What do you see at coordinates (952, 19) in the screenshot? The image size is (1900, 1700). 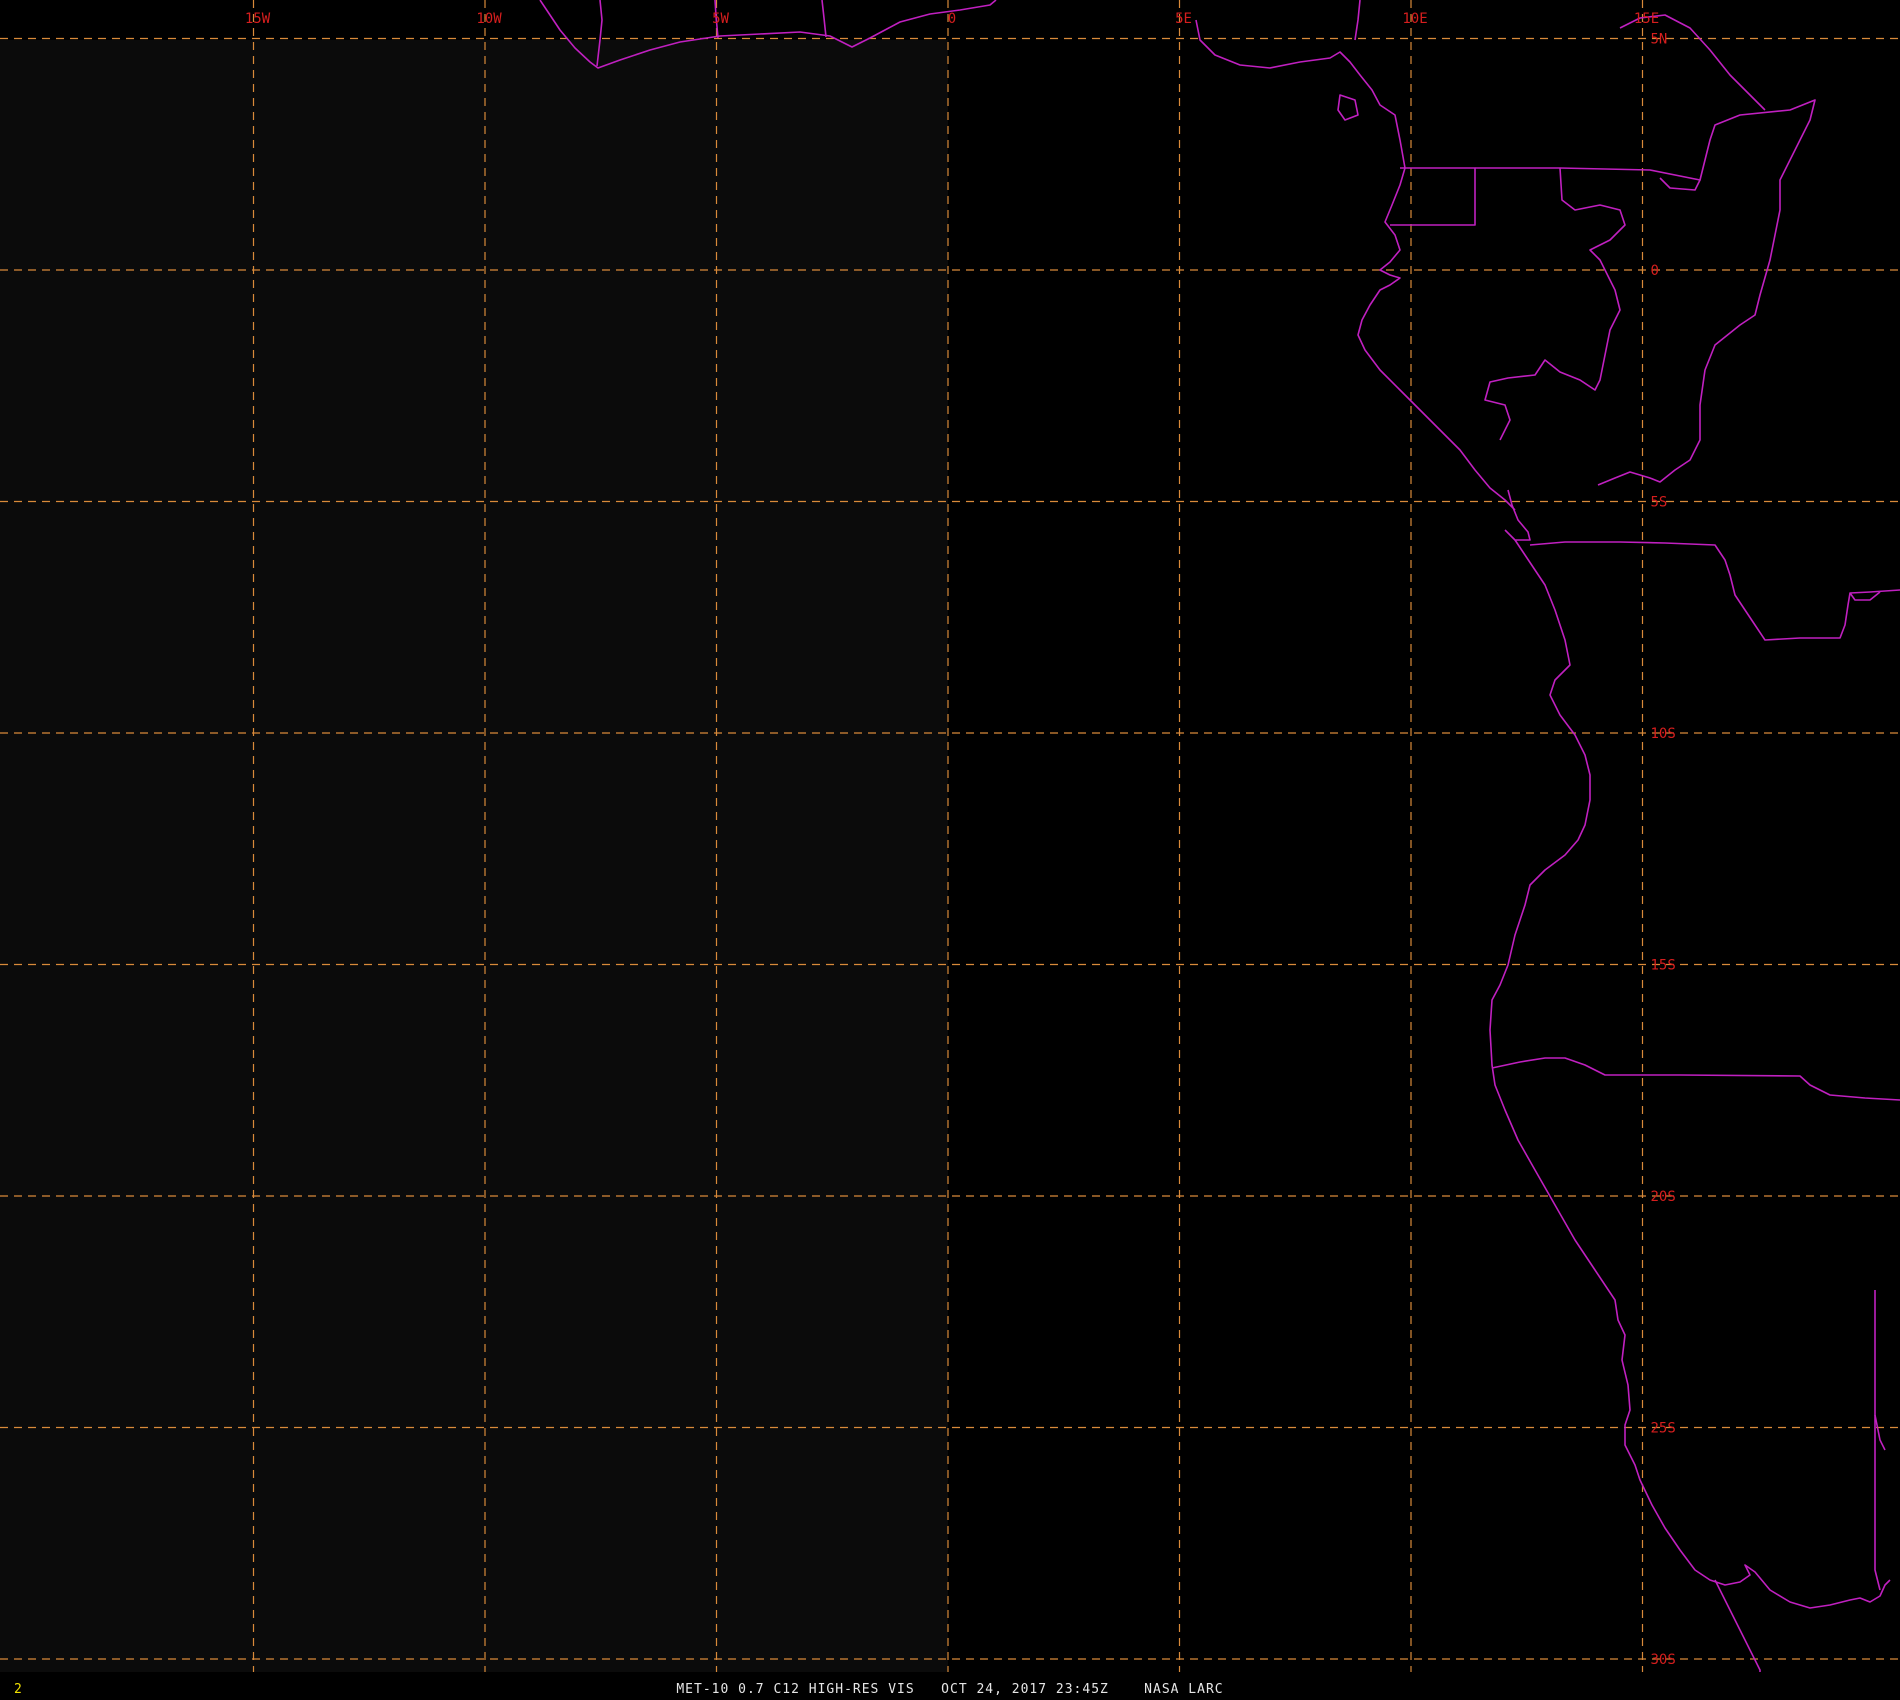 I see `meridian-label: 0` at bounding box center [952, 19].